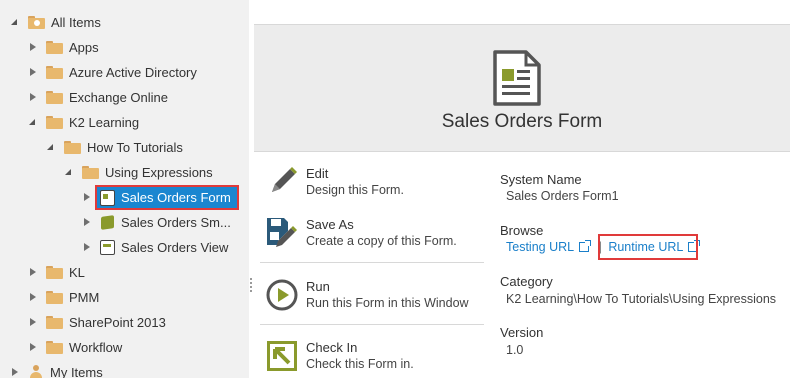 The width and height of the screenshot is (790, 378). Describe the element at coordinates (107, 222) in the screenshot. I see `smartobject-icon` at that location.